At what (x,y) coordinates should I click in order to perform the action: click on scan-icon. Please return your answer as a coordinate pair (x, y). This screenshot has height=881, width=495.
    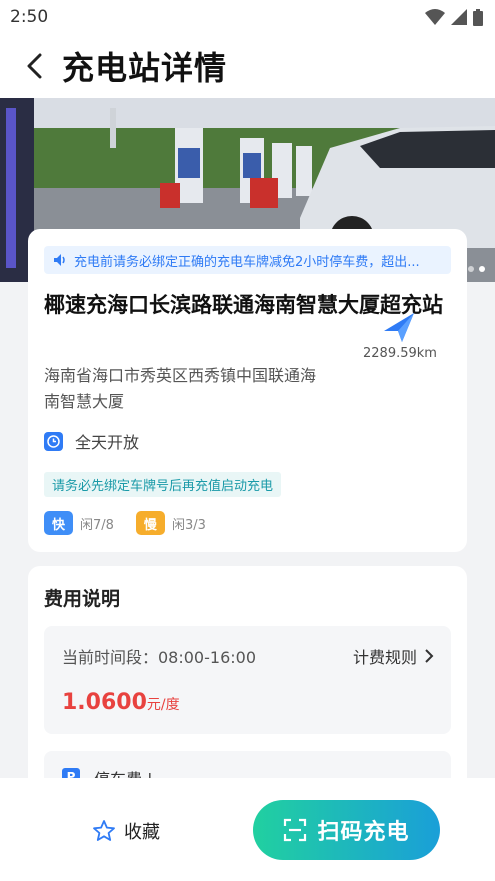
    Looking at the image, I should click on (295, 830).